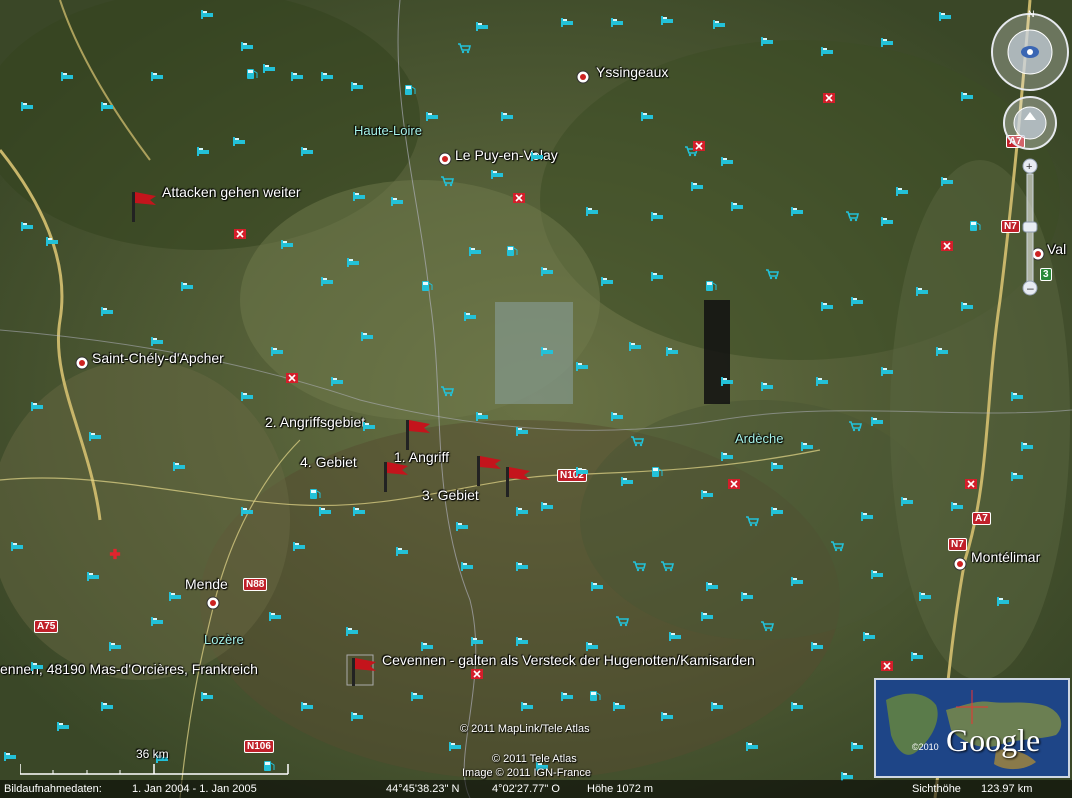 The width and height of the screenshot is (1072, 798). I want to click on flag-marker-cevennen, so click(362, 671).